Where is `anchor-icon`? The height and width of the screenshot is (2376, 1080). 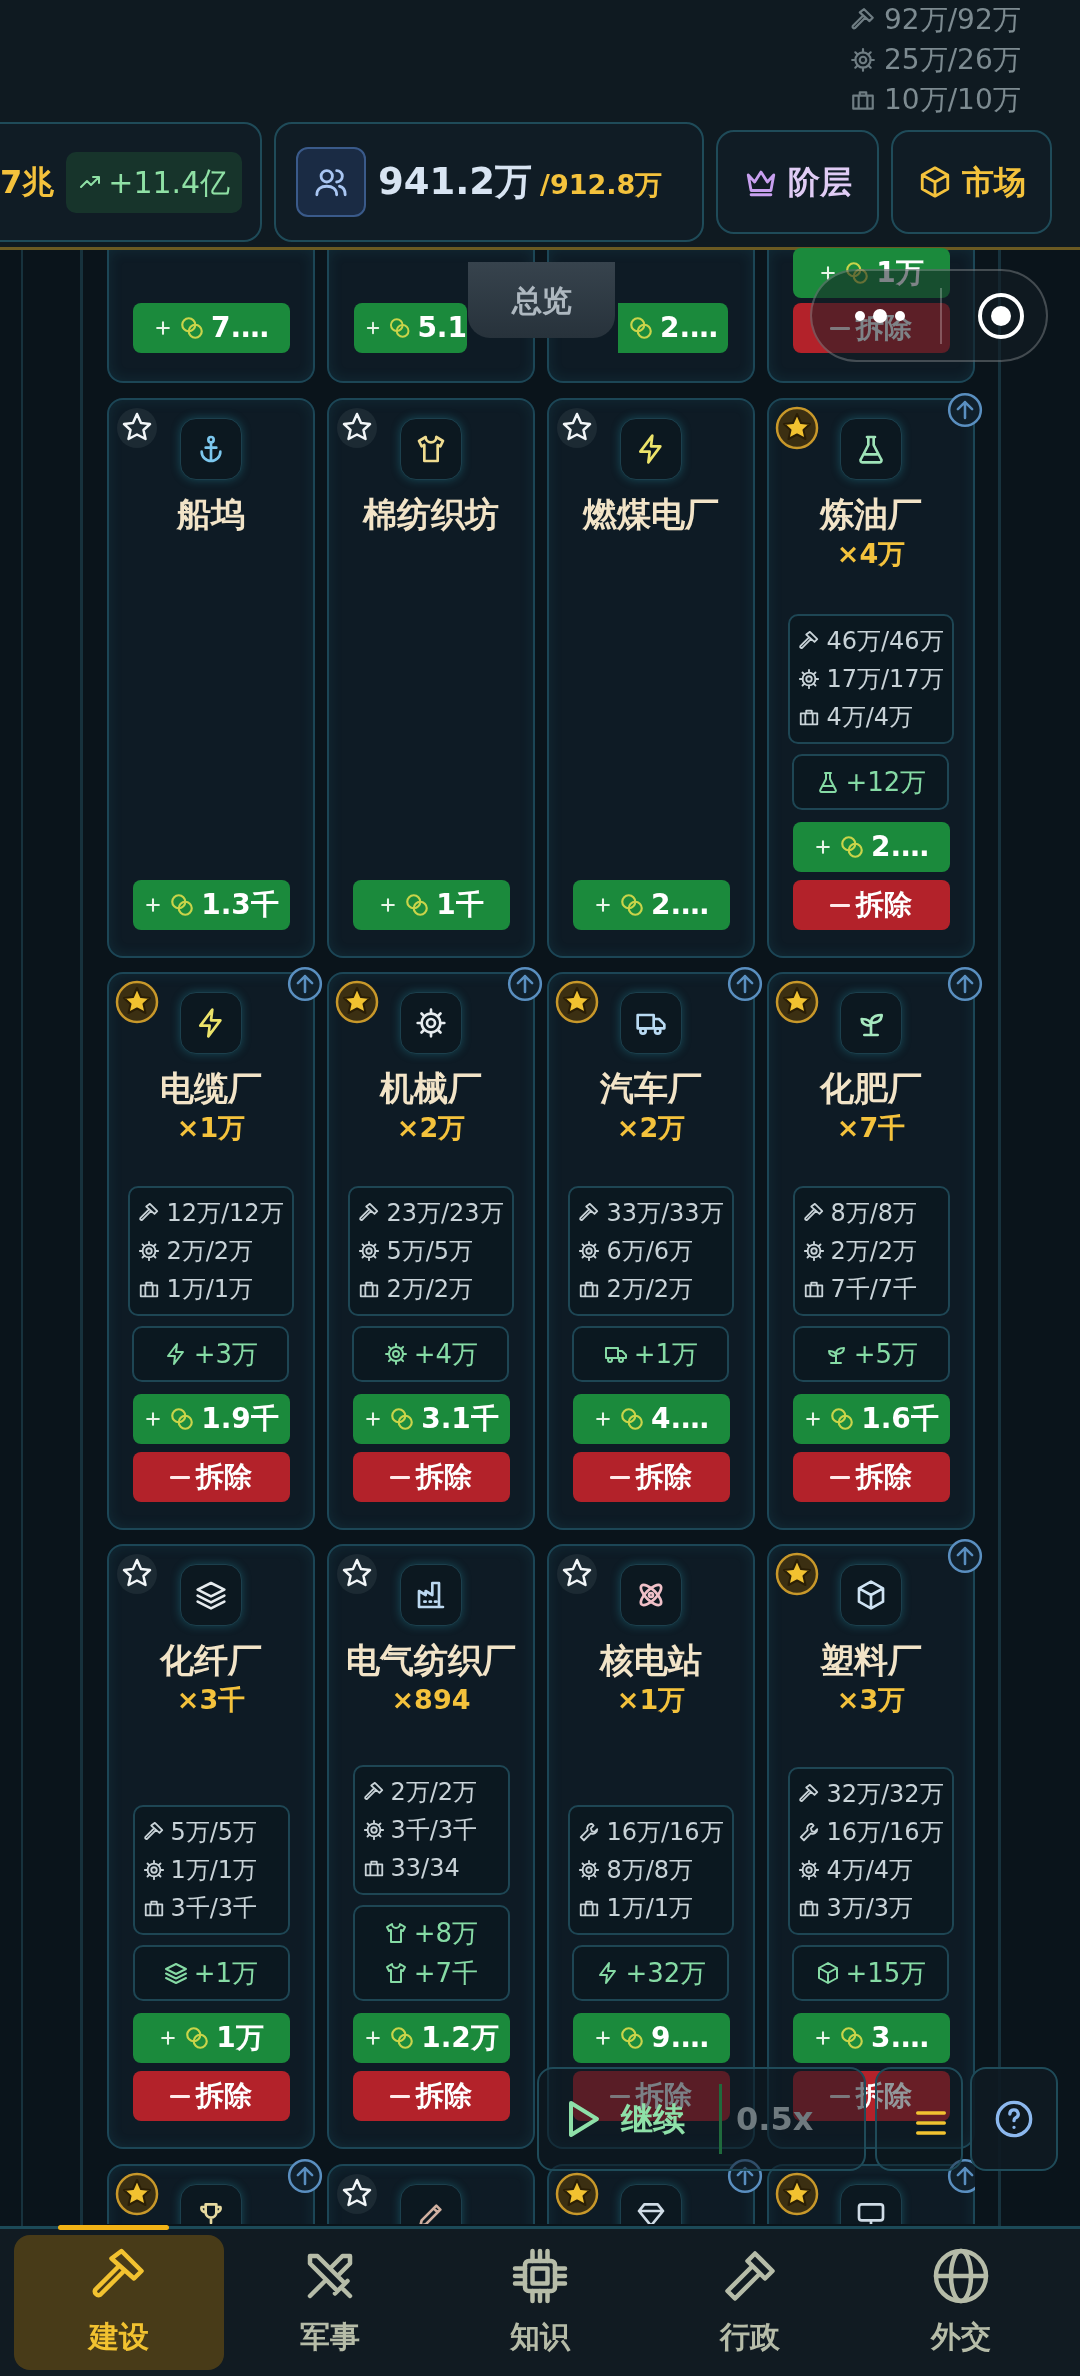
anchor-icon is located at coordinates (211, 449).